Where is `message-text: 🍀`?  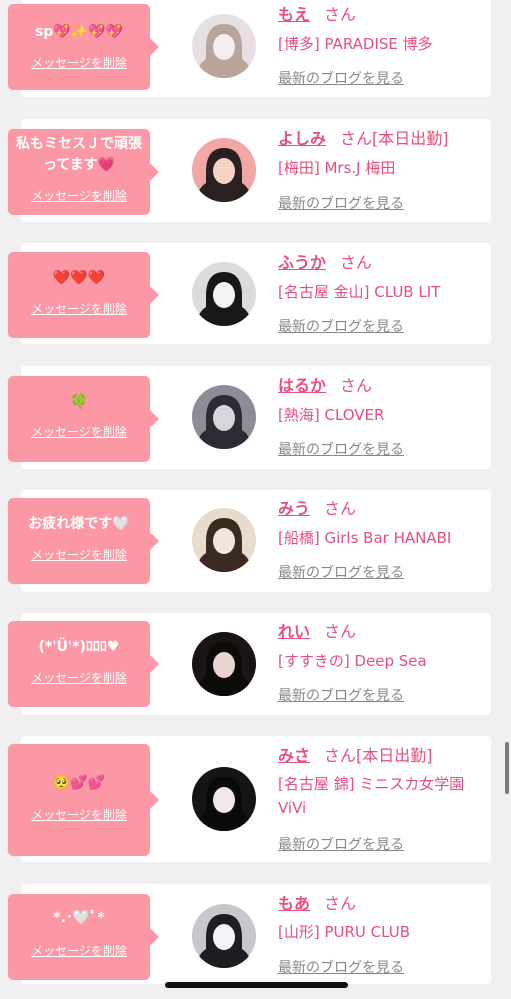 message-text: 🍀 is located at coordinates (79, 402).